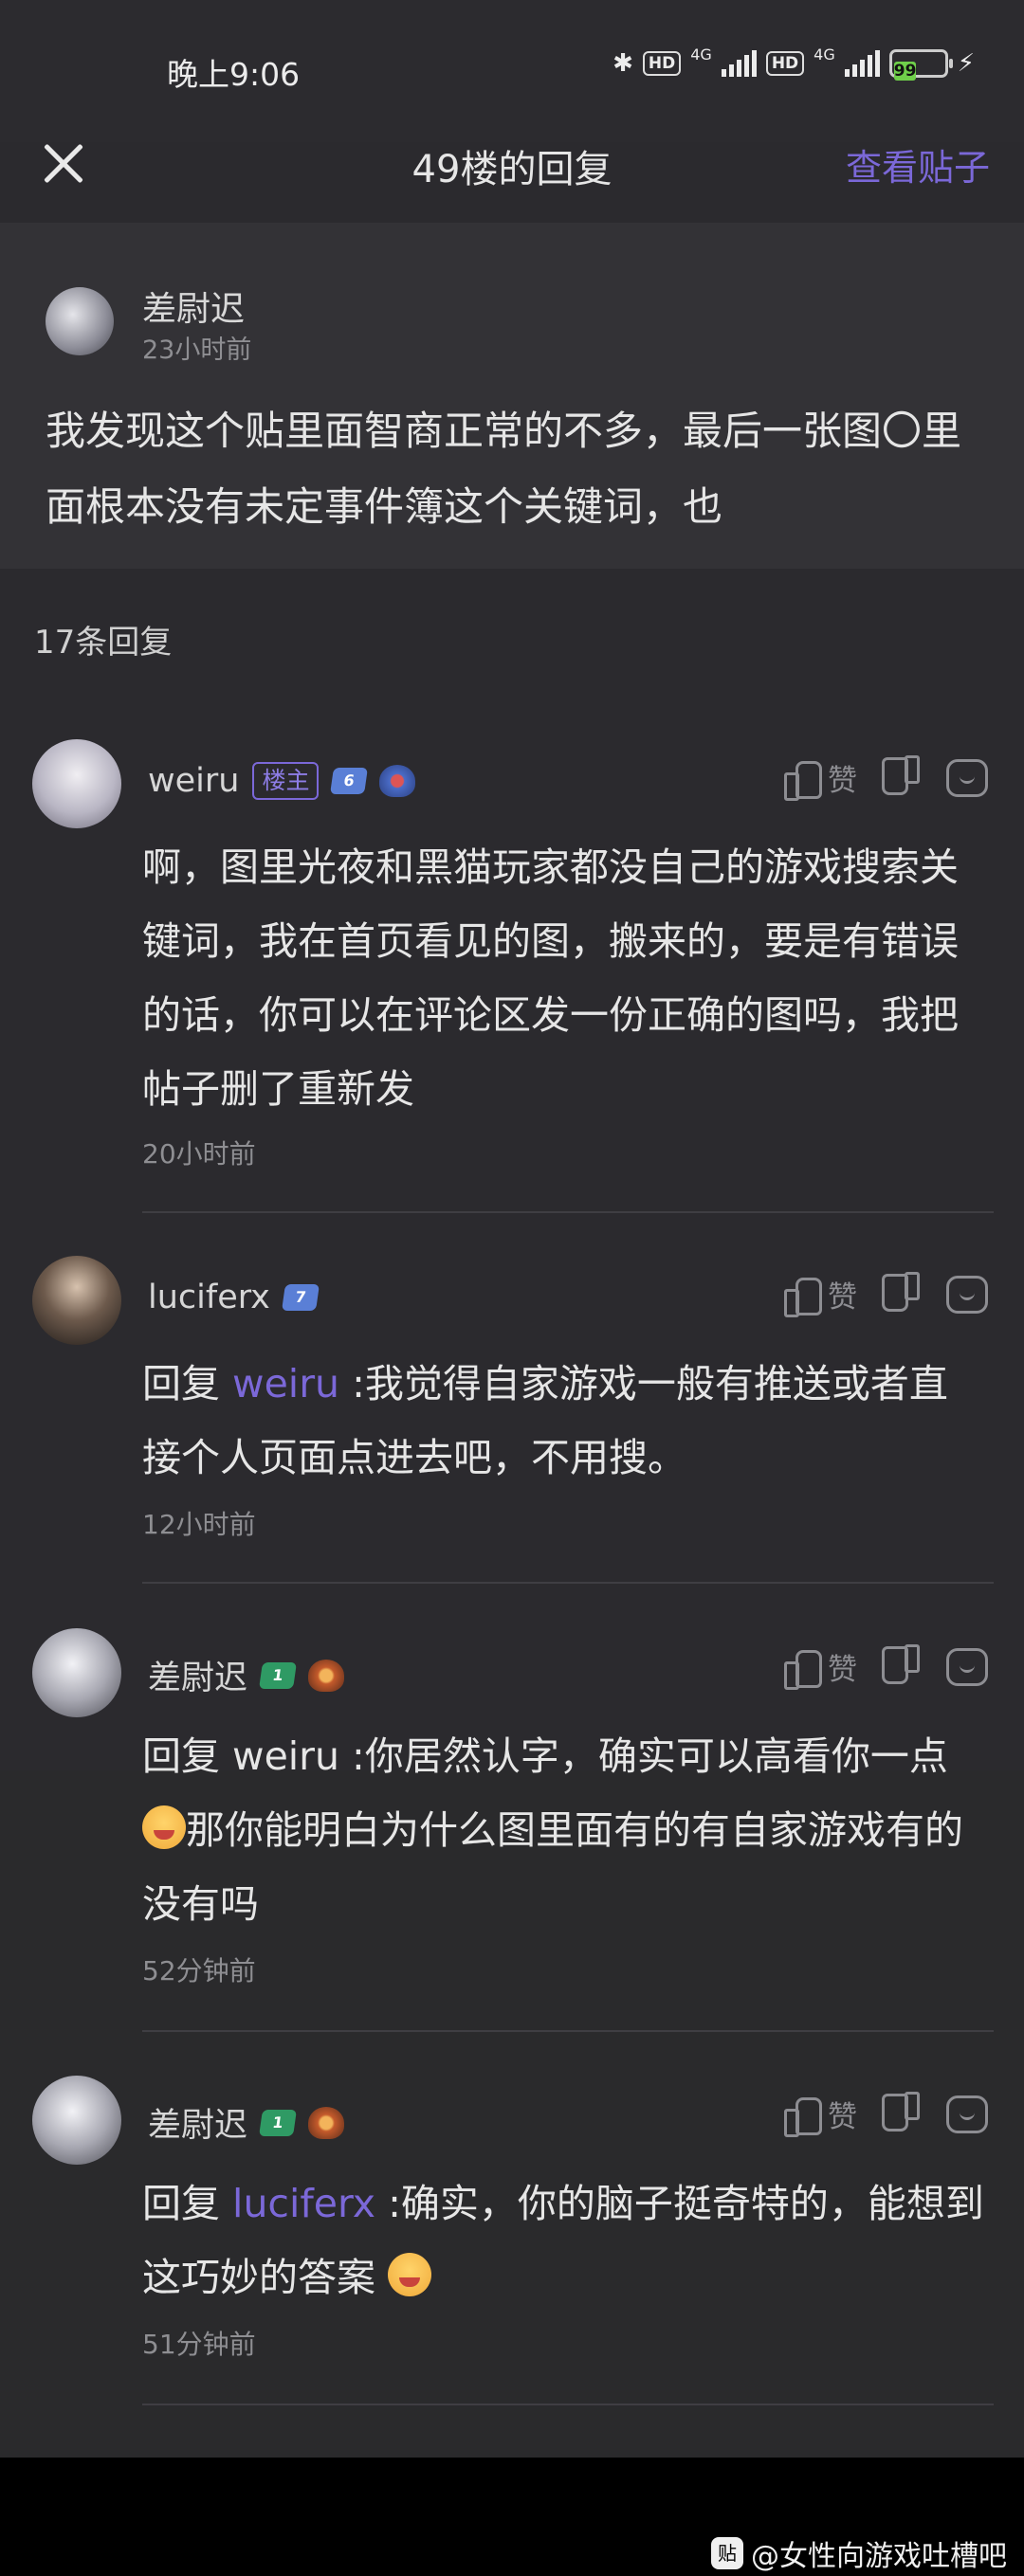 Image resolution: width=1024 pixels, height=2576 pixels. I want to click on watermark-text: @女性向游戏吐槽吧, so click(879, 2556).